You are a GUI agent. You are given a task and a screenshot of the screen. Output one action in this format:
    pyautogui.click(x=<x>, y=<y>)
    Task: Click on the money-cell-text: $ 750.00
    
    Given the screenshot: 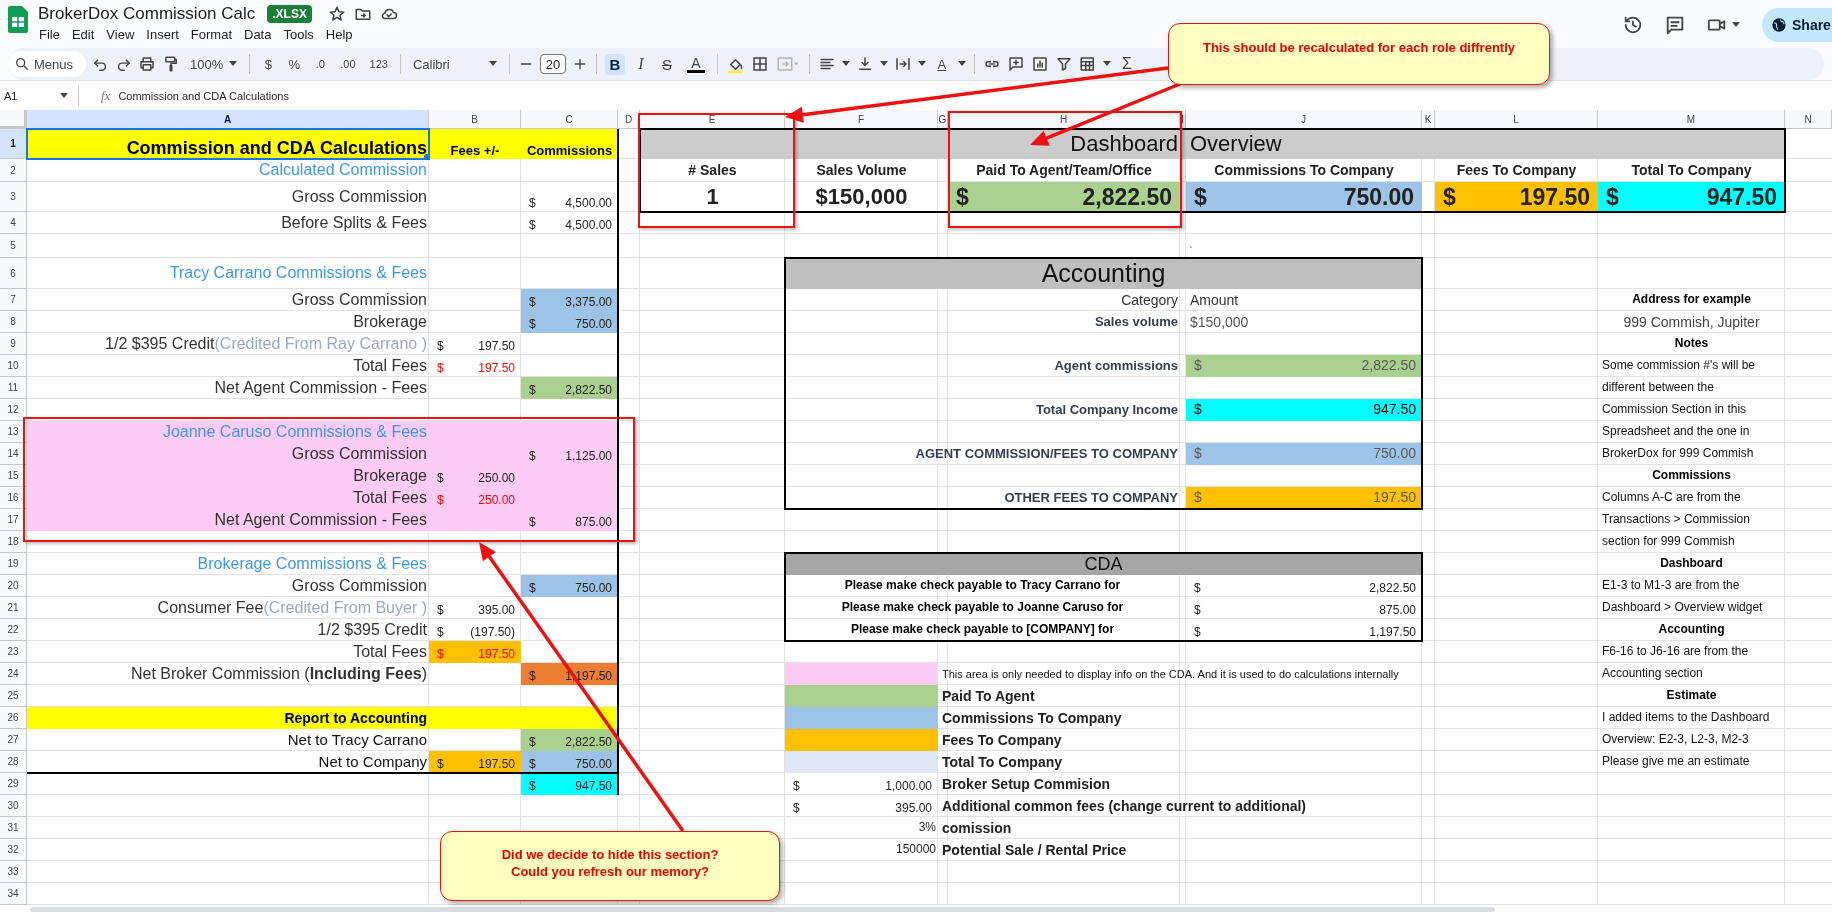 What is the action you would take?
    pyautogui.click(x=570, y=588)
    